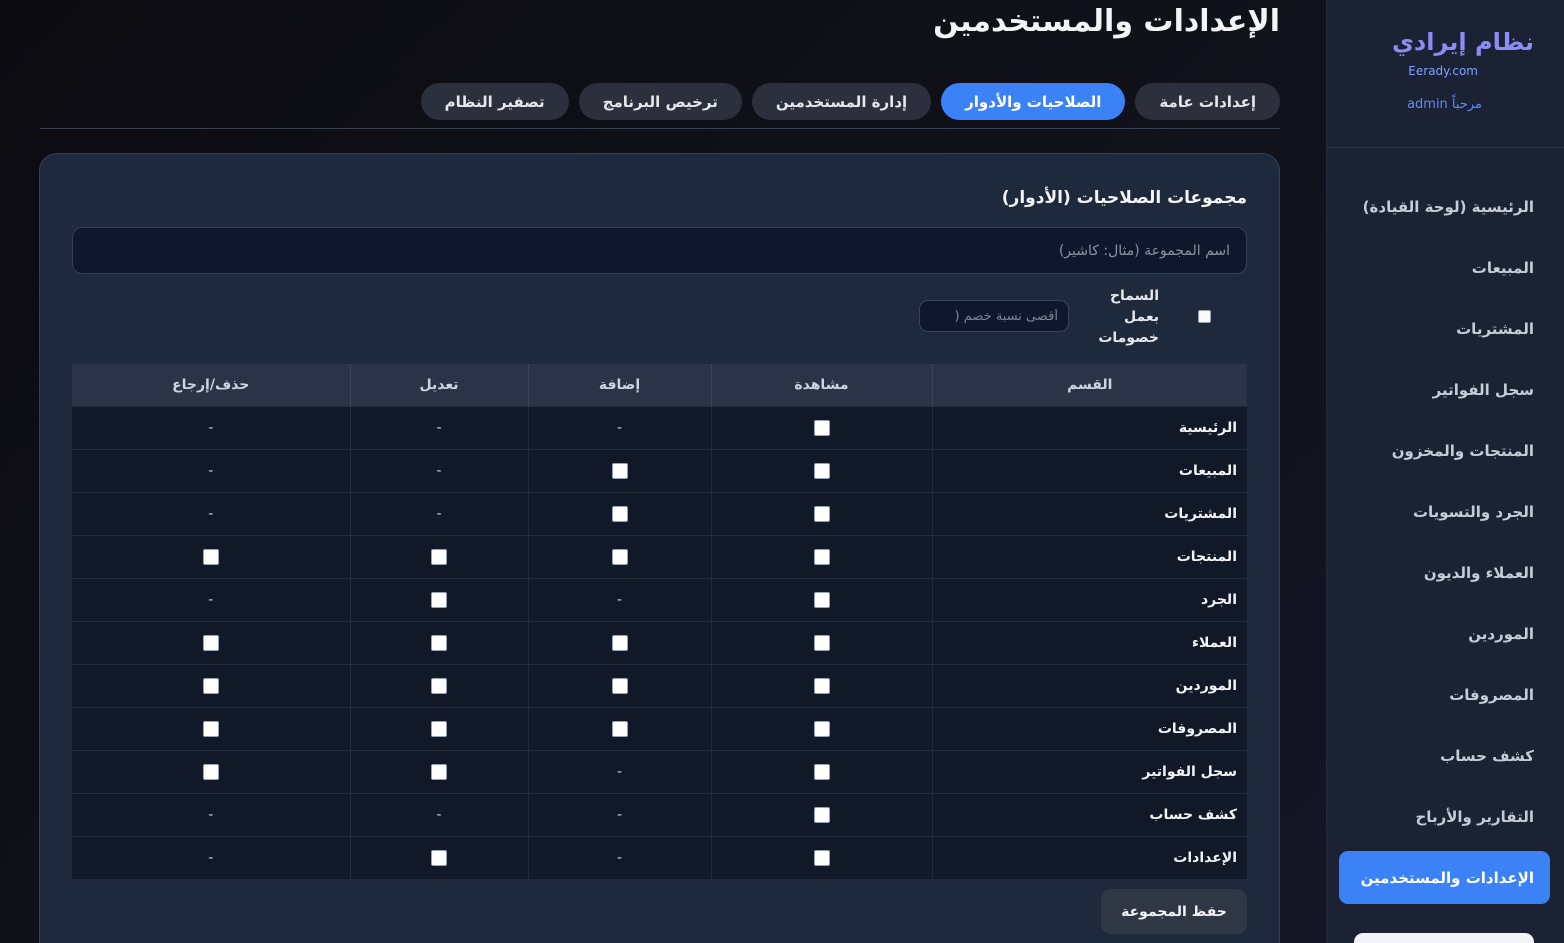 Image resolution: width=1564 pixels, height=943 pixels. What do you see at coordinates (1445, 816) in the screenshot?
I see `sidebar-item-reports: التقارير والأرباح` at bounding box center [1445, 816].